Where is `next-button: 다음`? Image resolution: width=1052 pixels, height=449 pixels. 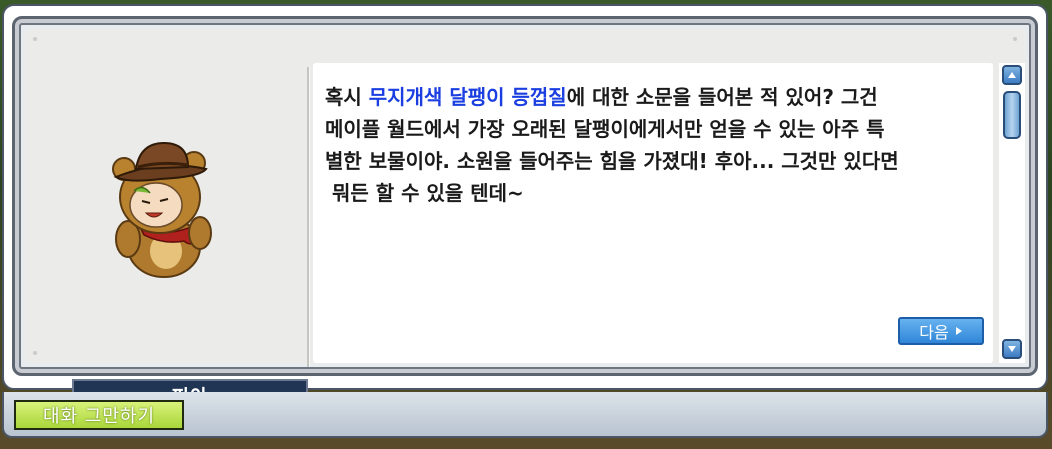 next-button: 다음 is located at coordinates (941, 331).